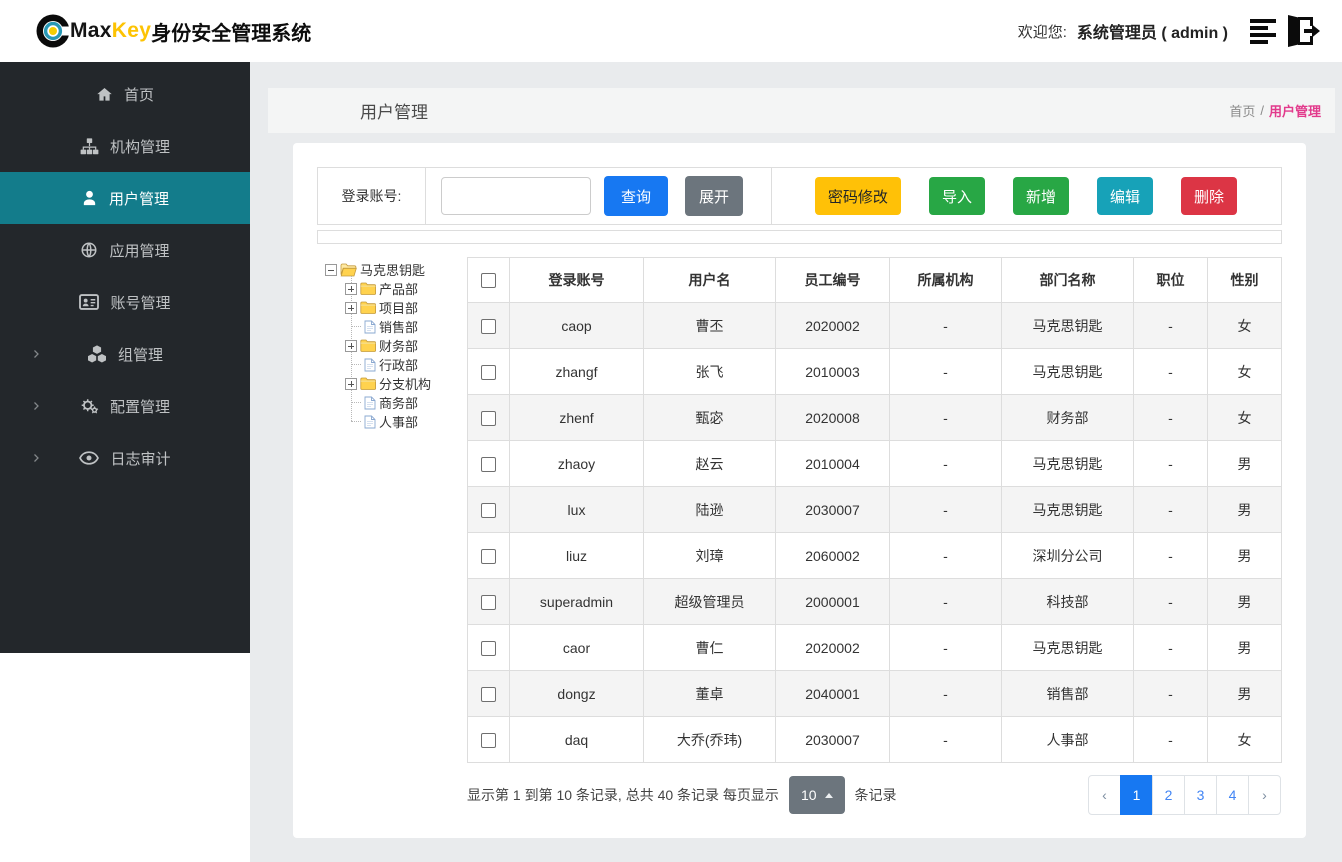 The image size is (1342, 862). Describe the element at coordinates (406, 421) in the screenshot. I see `tree-node-file: 人事部` at that location.